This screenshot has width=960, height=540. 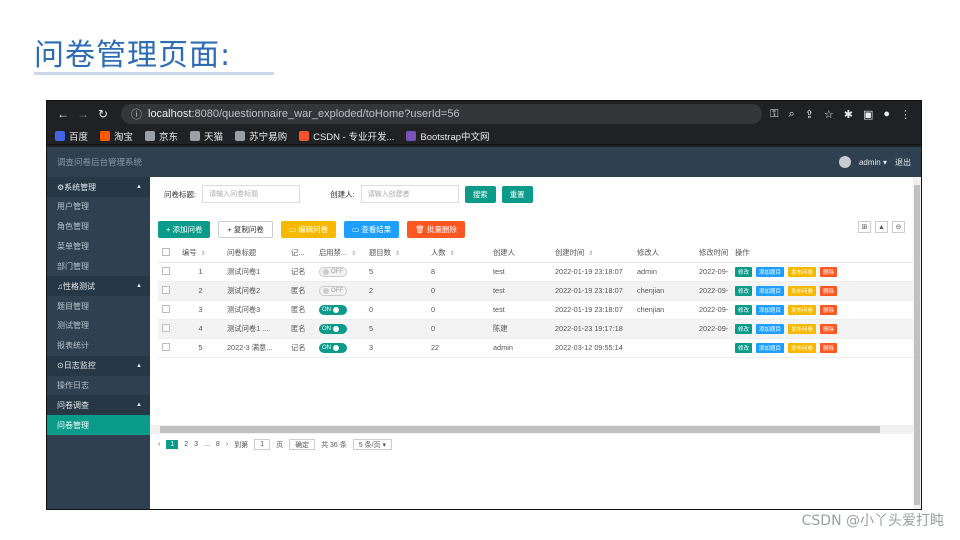 I want to click on table-tool-icon: ⊖, so click(x=898, y=227).